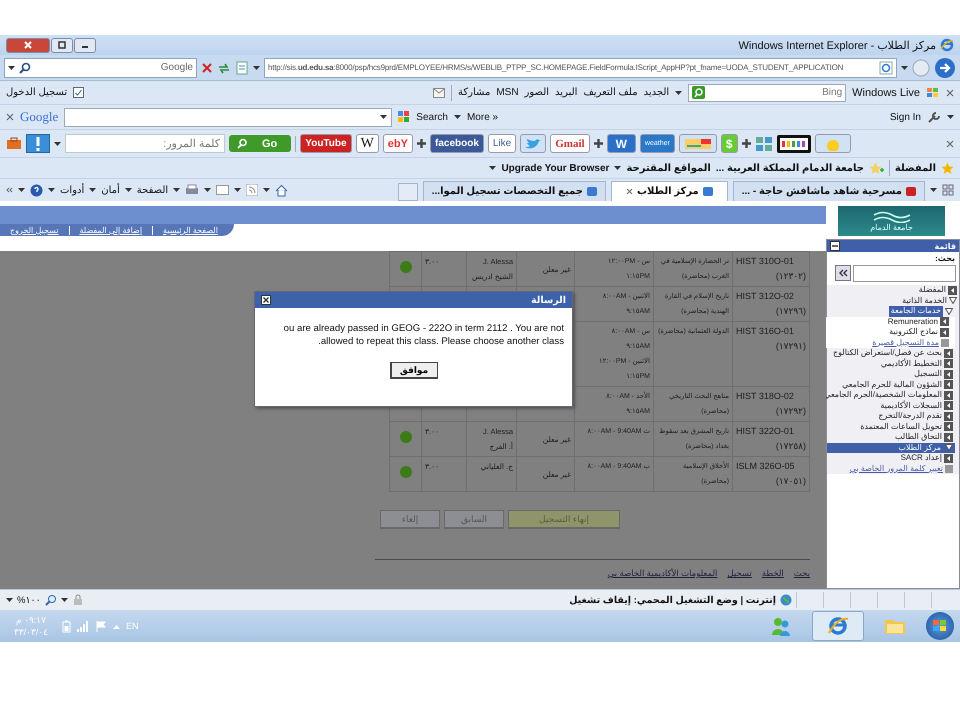 This screenshot has height=720, width=960. Describe the element at coordinates (915, 168) in the screenshot. I see `favorites-button: المفضلة` at that location.